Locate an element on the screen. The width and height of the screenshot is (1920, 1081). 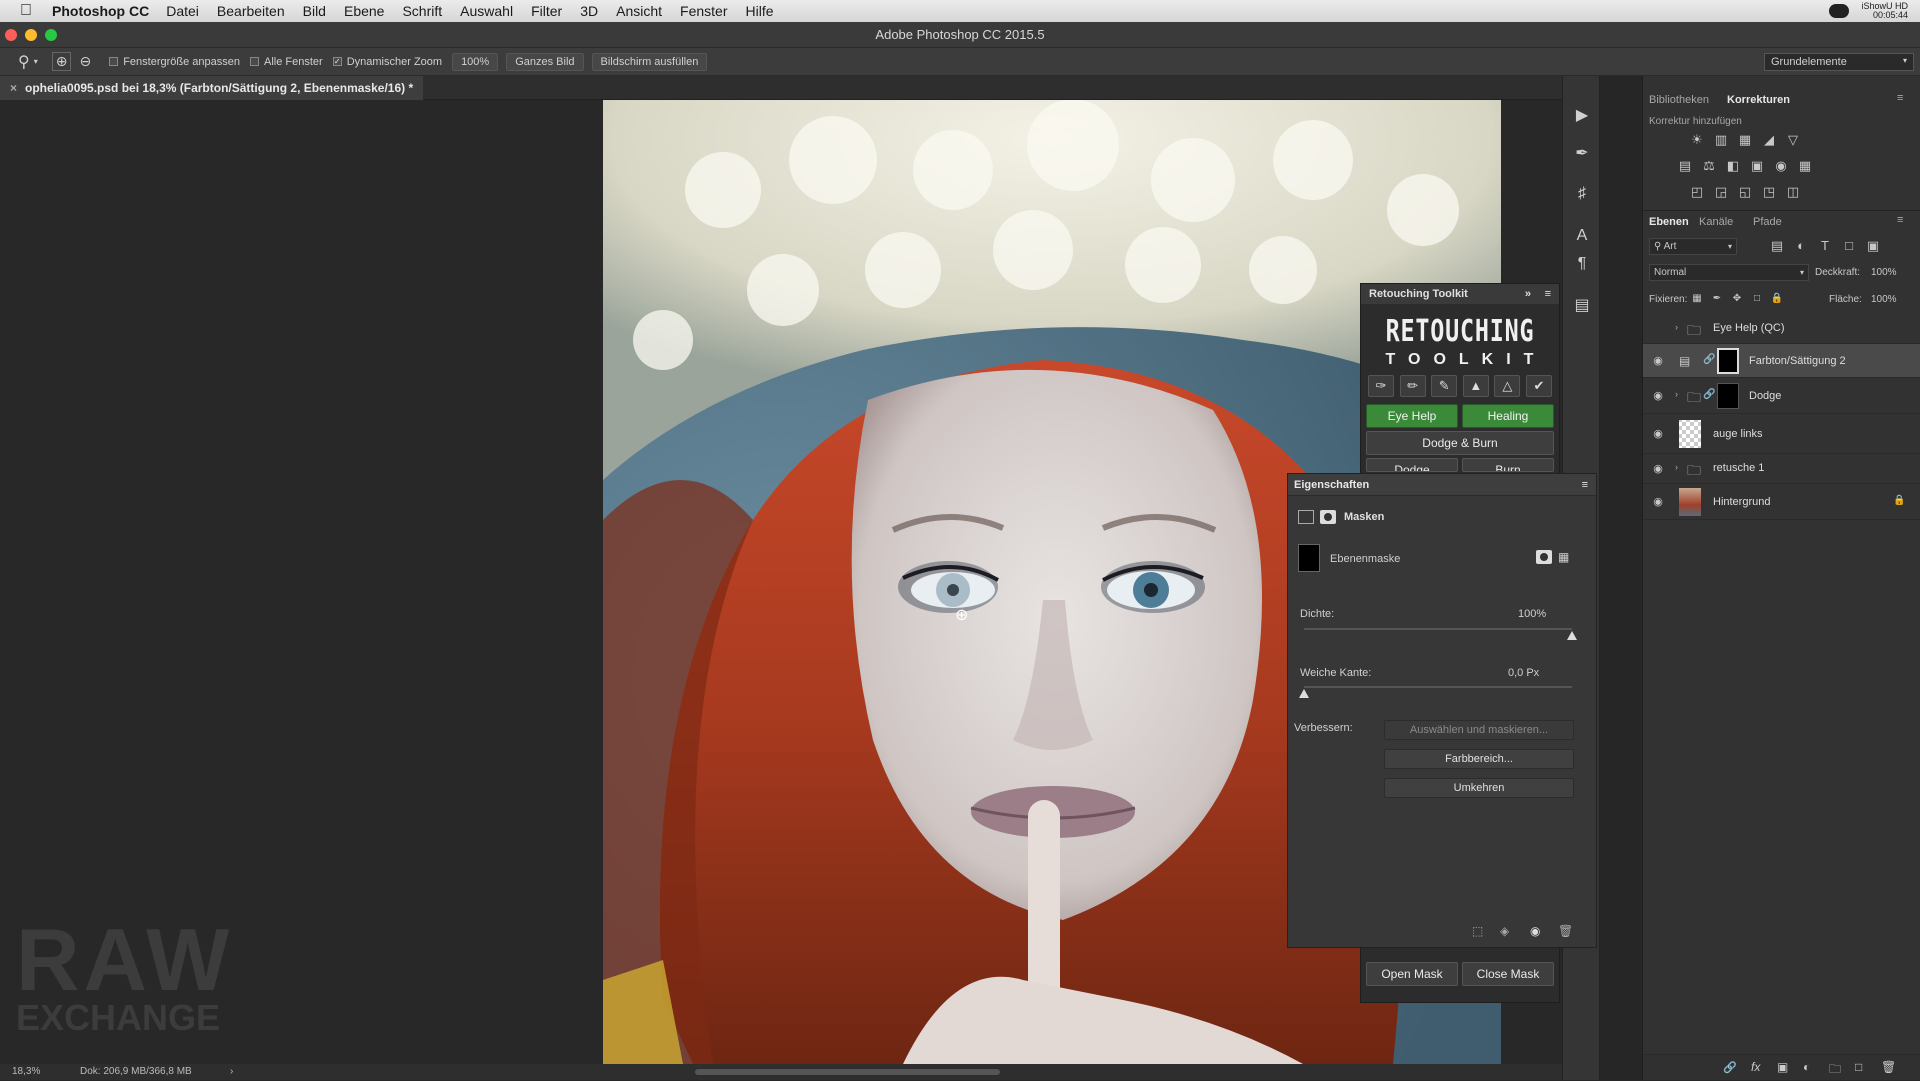
lock-all-icon: 🔒 is located at coordinates (1777, 299).